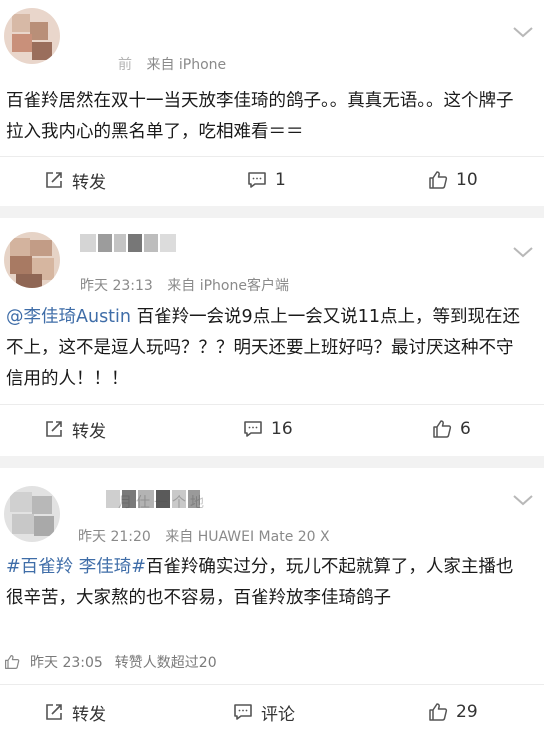 The width and height of the screenshot is (544, 737). I want to click on like-button: 6, so click(451, 429).